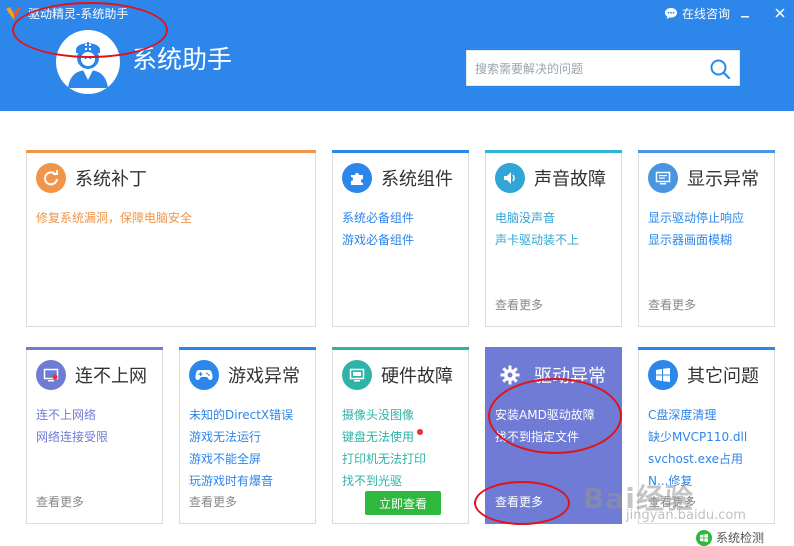  I want to click on online-consult-label: 在线咨询, so click(706, 13).